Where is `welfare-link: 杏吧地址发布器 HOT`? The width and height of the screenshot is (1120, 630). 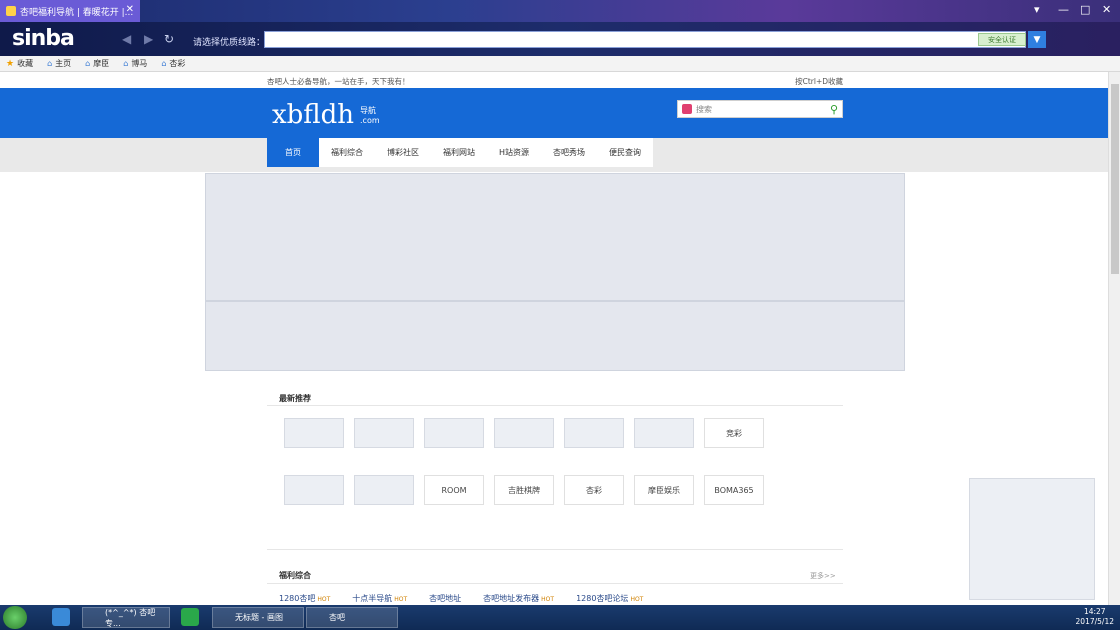 welfare-link: 杏吧地址发布器 HOT is located at coordinates (518, 598).